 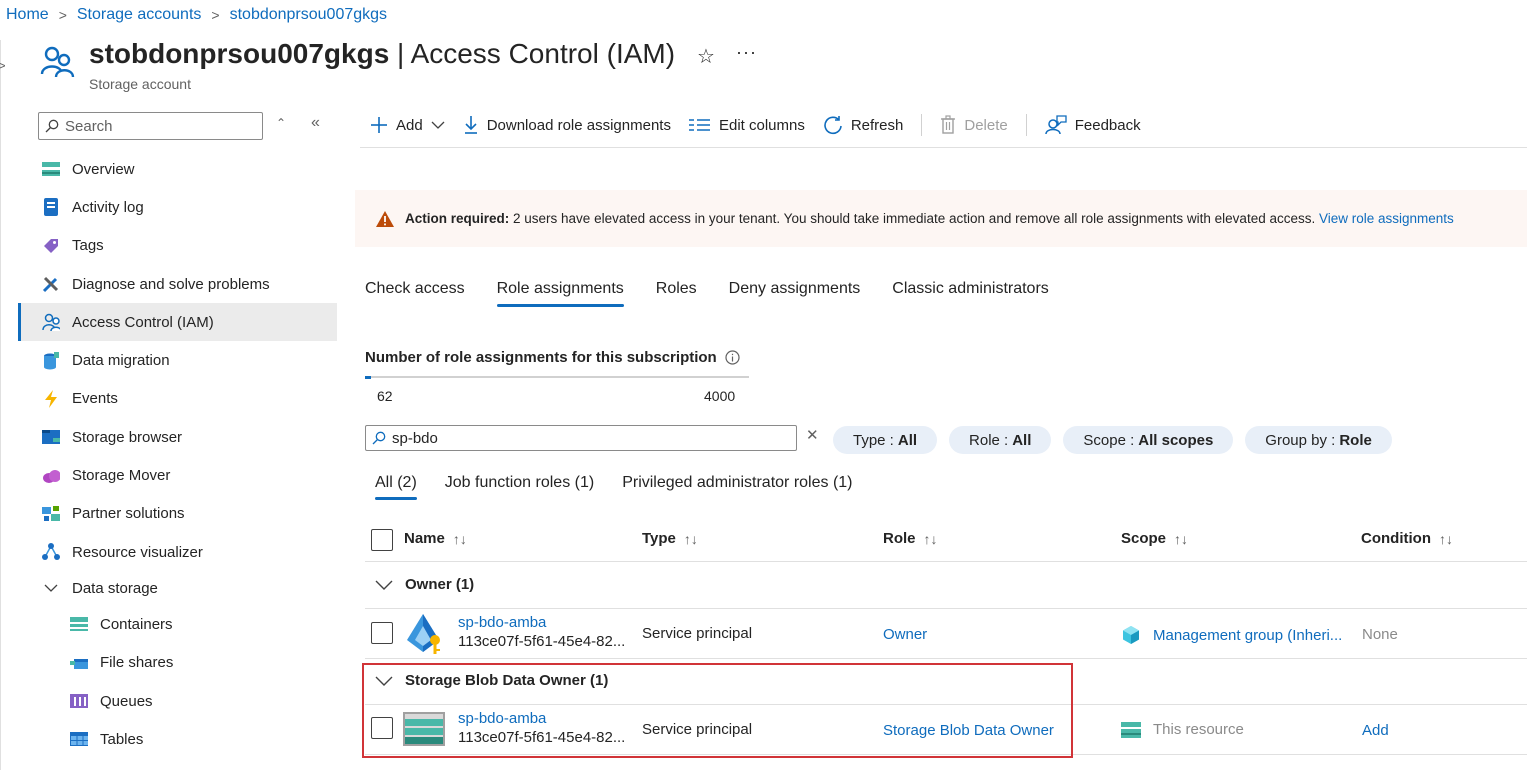 I want to click on column-header-type: Type ↑↓, so click(x=670, y=538).